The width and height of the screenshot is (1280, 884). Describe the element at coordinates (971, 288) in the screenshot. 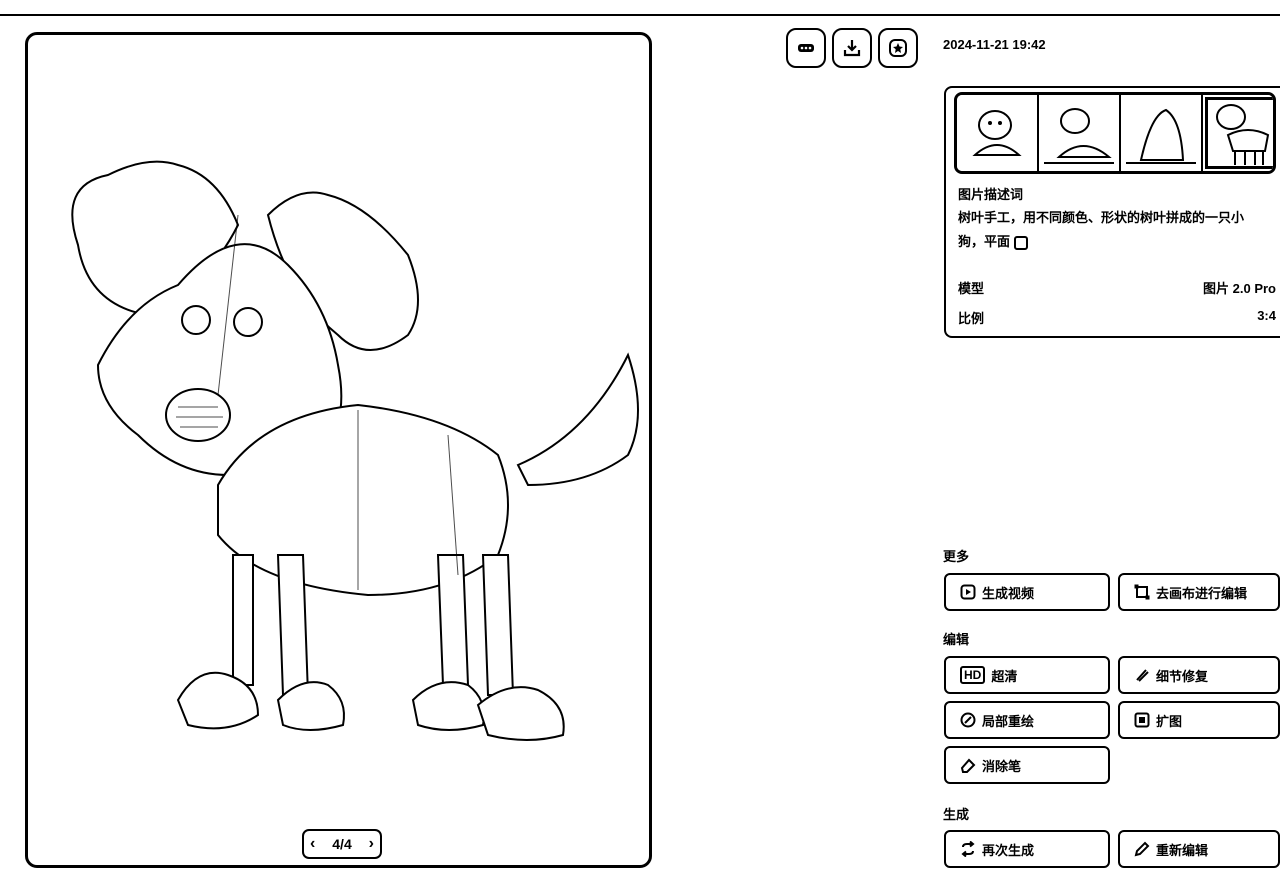

I see `model-label: 模型` at that location.